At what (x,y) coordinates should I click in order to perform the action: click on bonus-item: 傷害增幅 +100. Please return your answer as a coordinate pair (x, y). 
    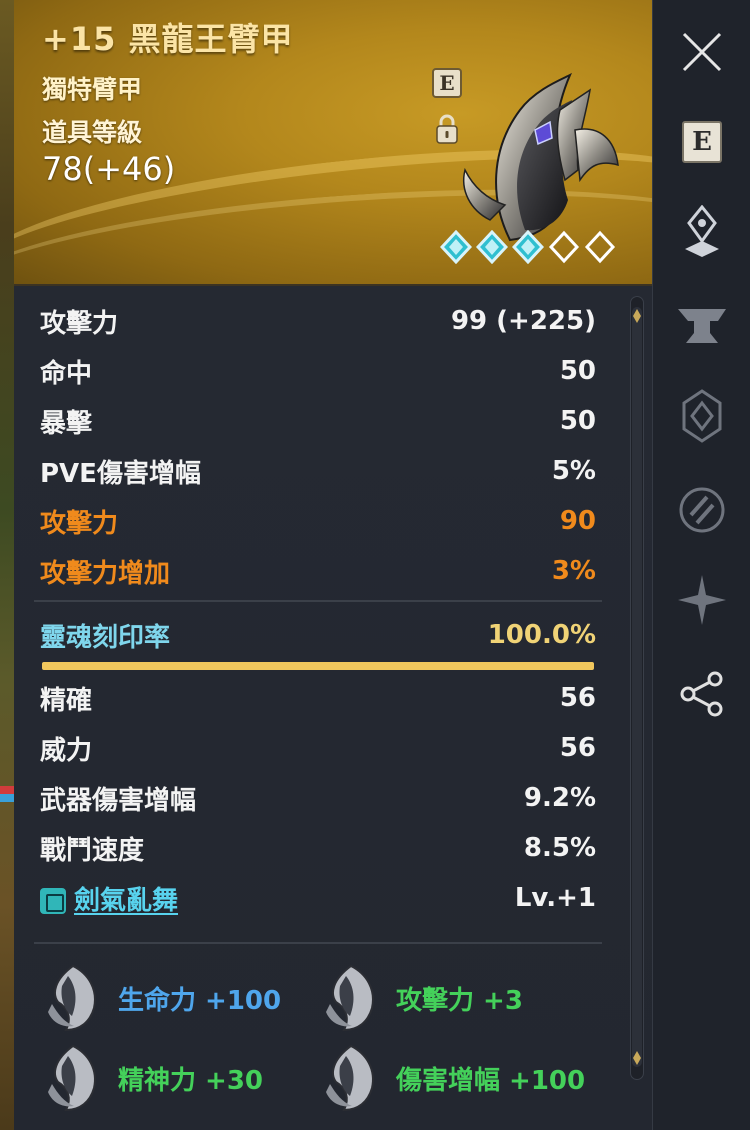
    Looking at the image, I should click on (454, 1078).